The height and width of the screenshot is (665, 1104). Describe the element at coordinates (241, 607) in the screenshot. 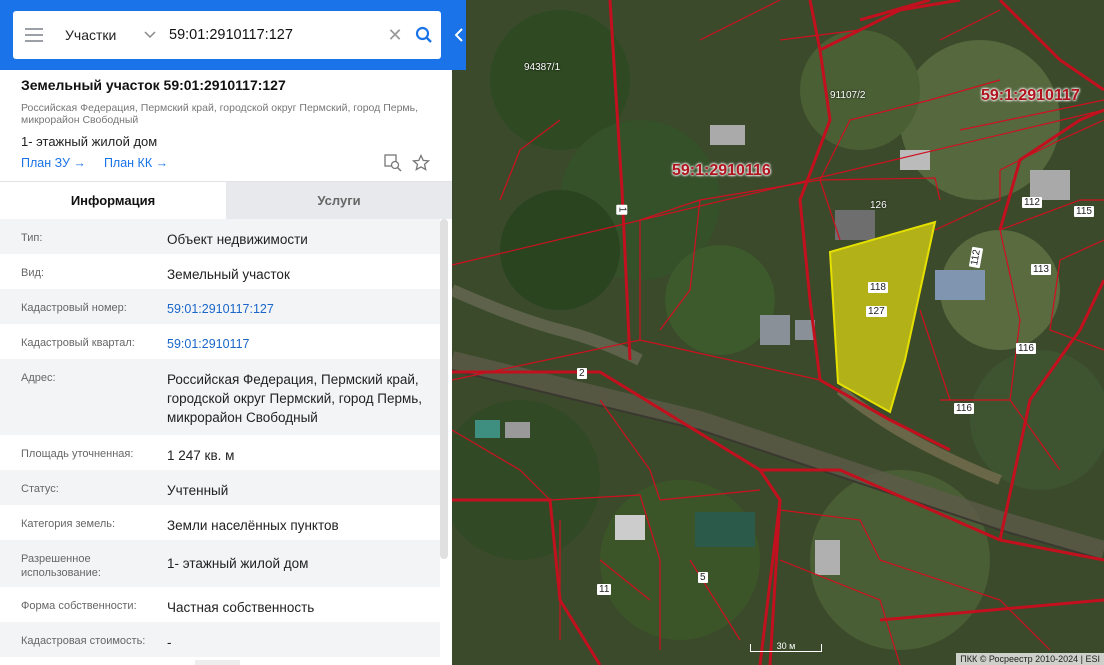

I see `row-value: Частная собственность` at that location.